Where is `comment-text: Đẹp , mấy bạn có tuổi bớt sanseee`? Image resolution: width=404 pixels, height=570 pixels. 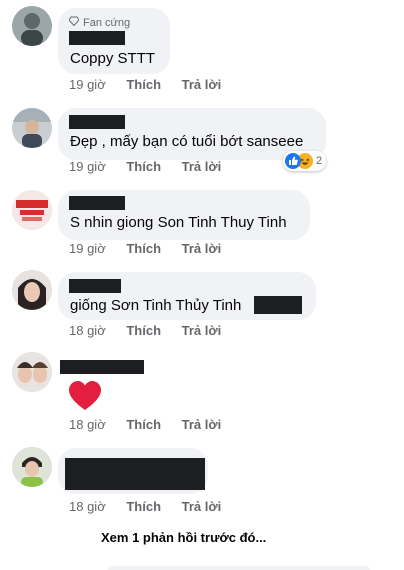
comment-text: Đẹp , mấy bạn có tuổi bớt sanseee is located at coordinates (187, 141).